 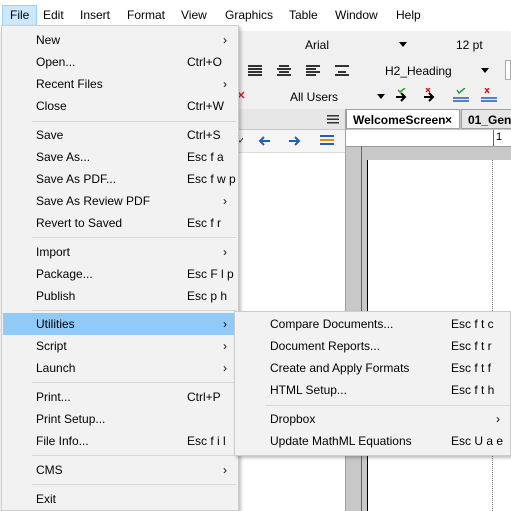 What do you see at coordinates (53, 15) in the screenshot?
I see `menu-edit: Edit` at bounding box center [53, 15].